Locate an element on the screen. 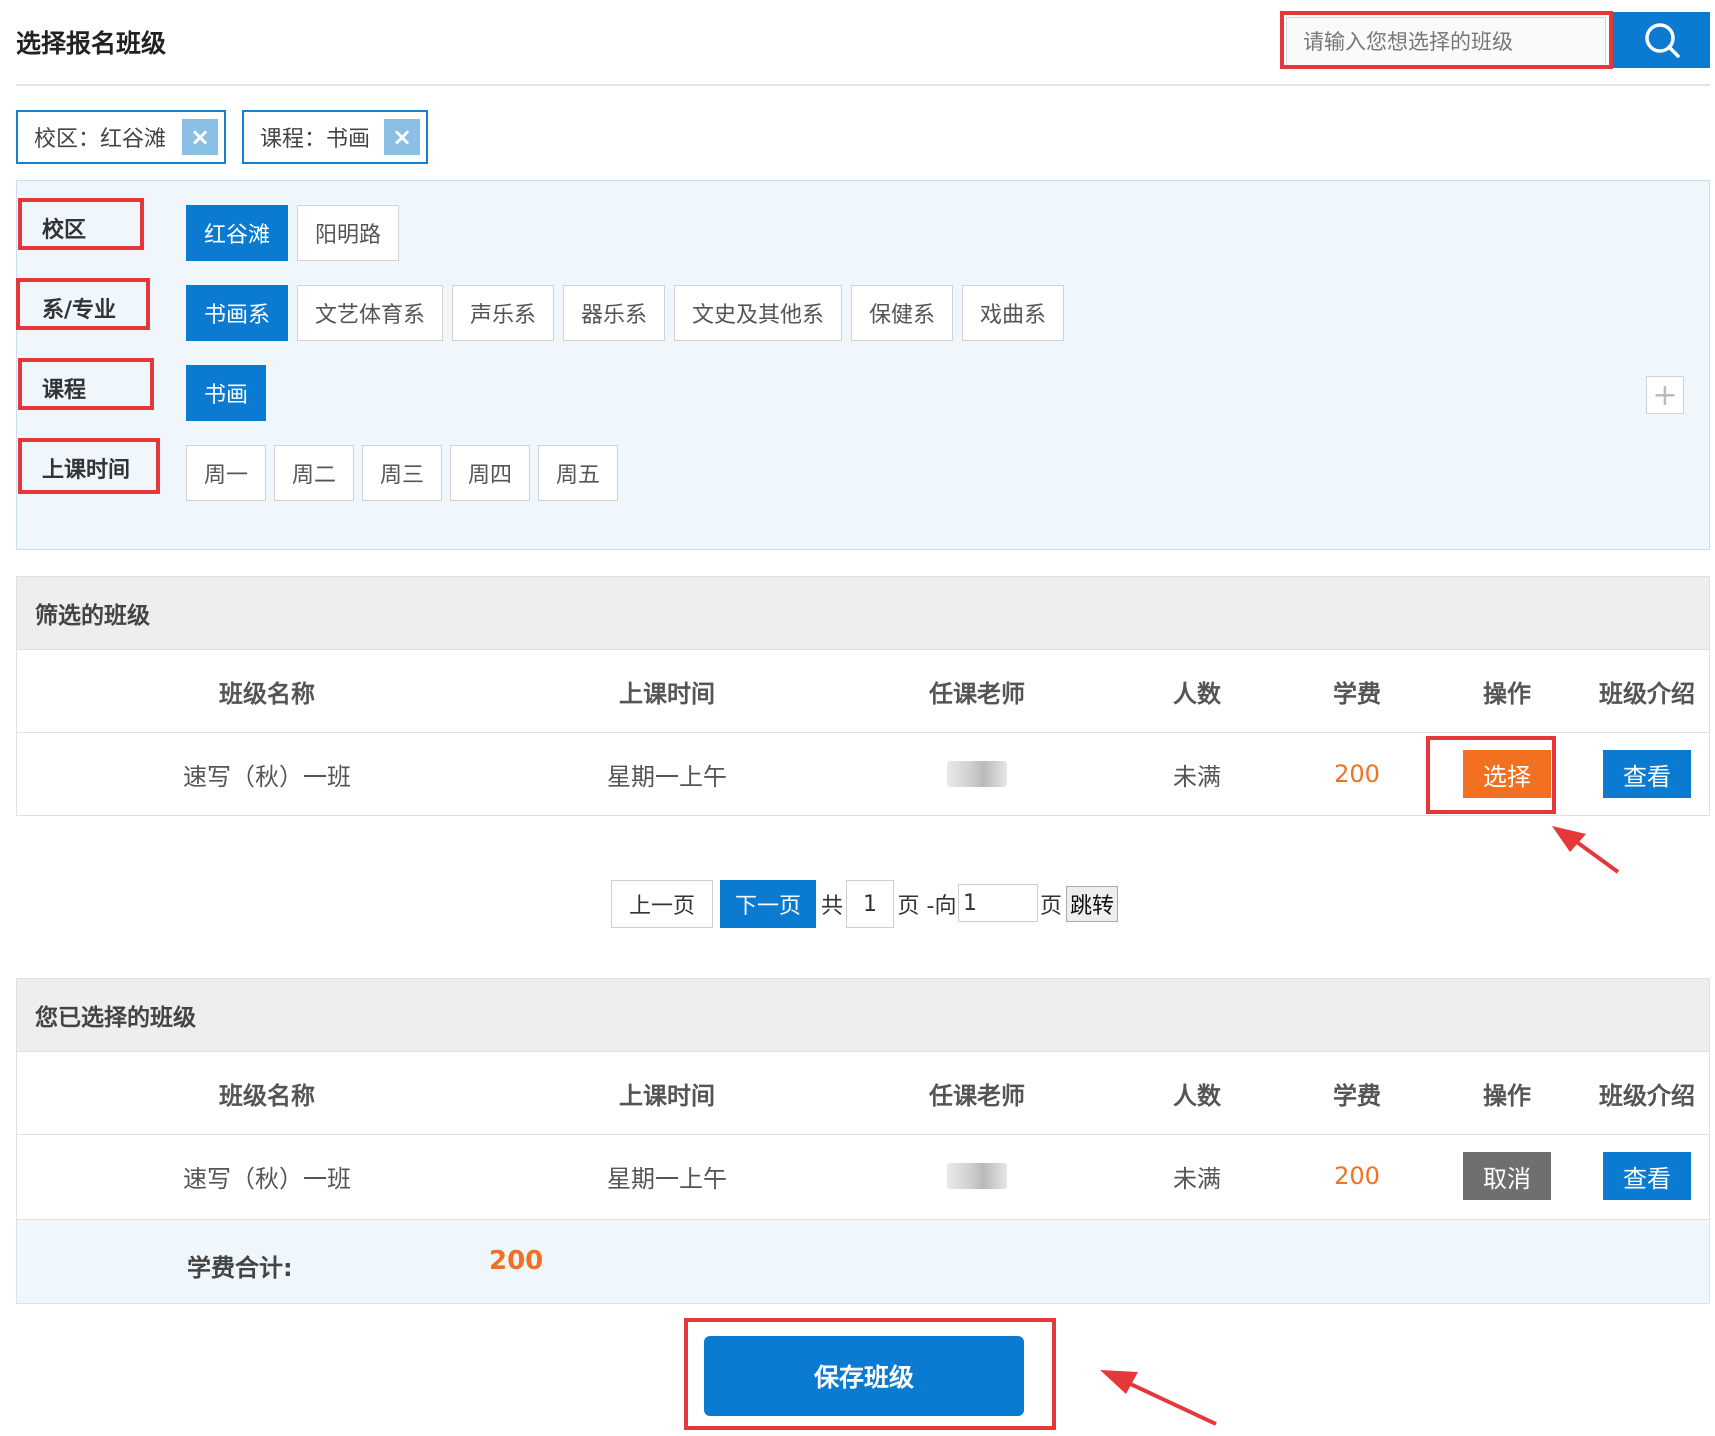 The width and height of the screenshot is (1715, 1436). arrow-to-select-icon is located at coordinates (1586, 850).